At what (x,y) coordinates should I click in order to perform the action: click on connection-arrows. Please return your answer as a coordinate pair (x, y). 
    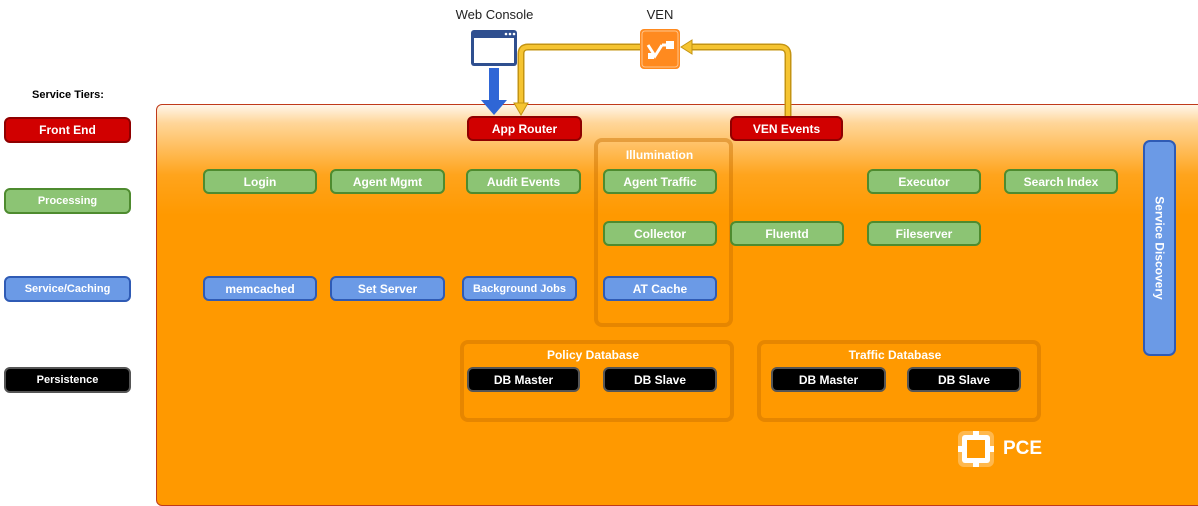
    Looking at the image, I should click on (636, 77).